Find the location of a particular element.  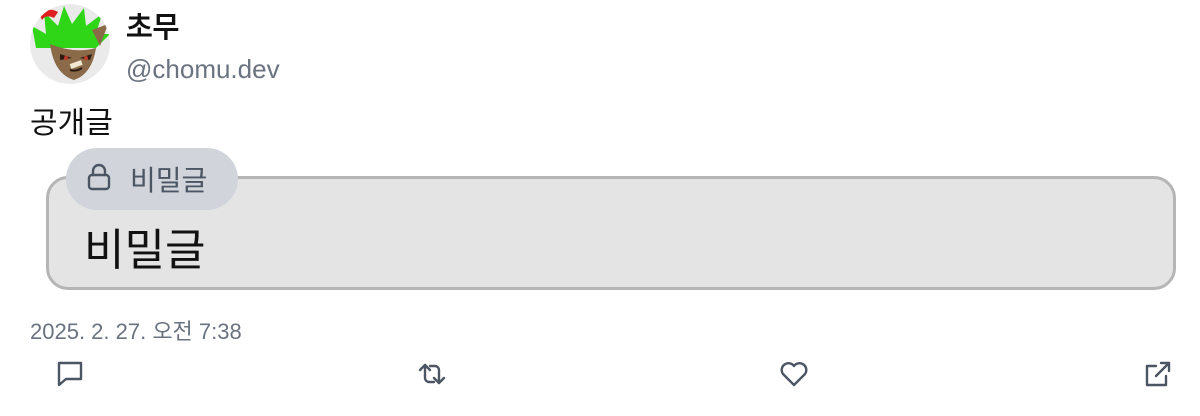

reply-button is located at coordinates (70, 376).